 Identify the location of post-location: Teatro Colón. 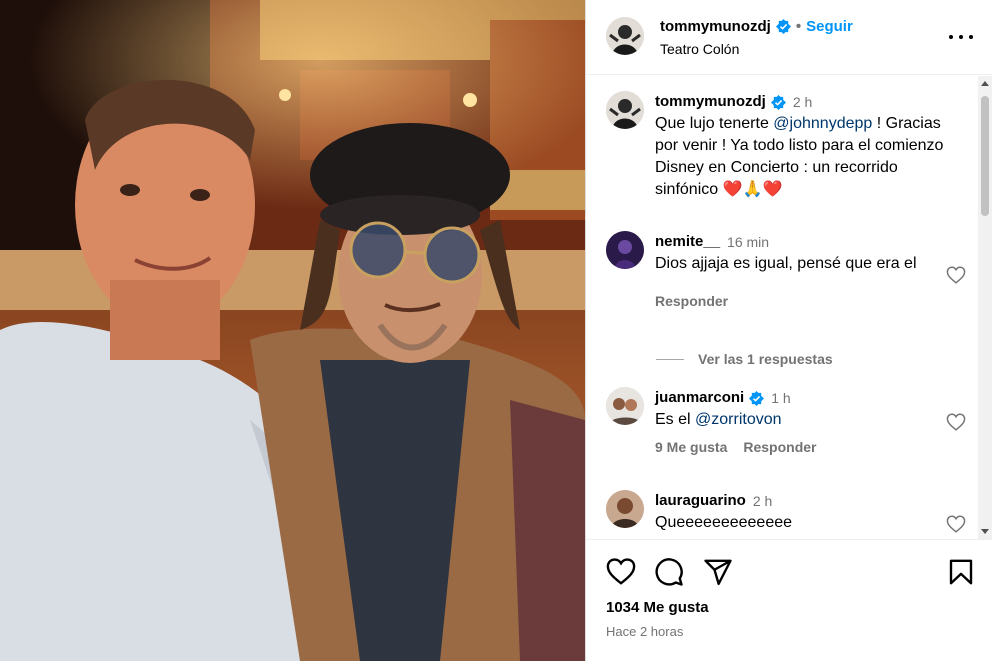
(699, 49).